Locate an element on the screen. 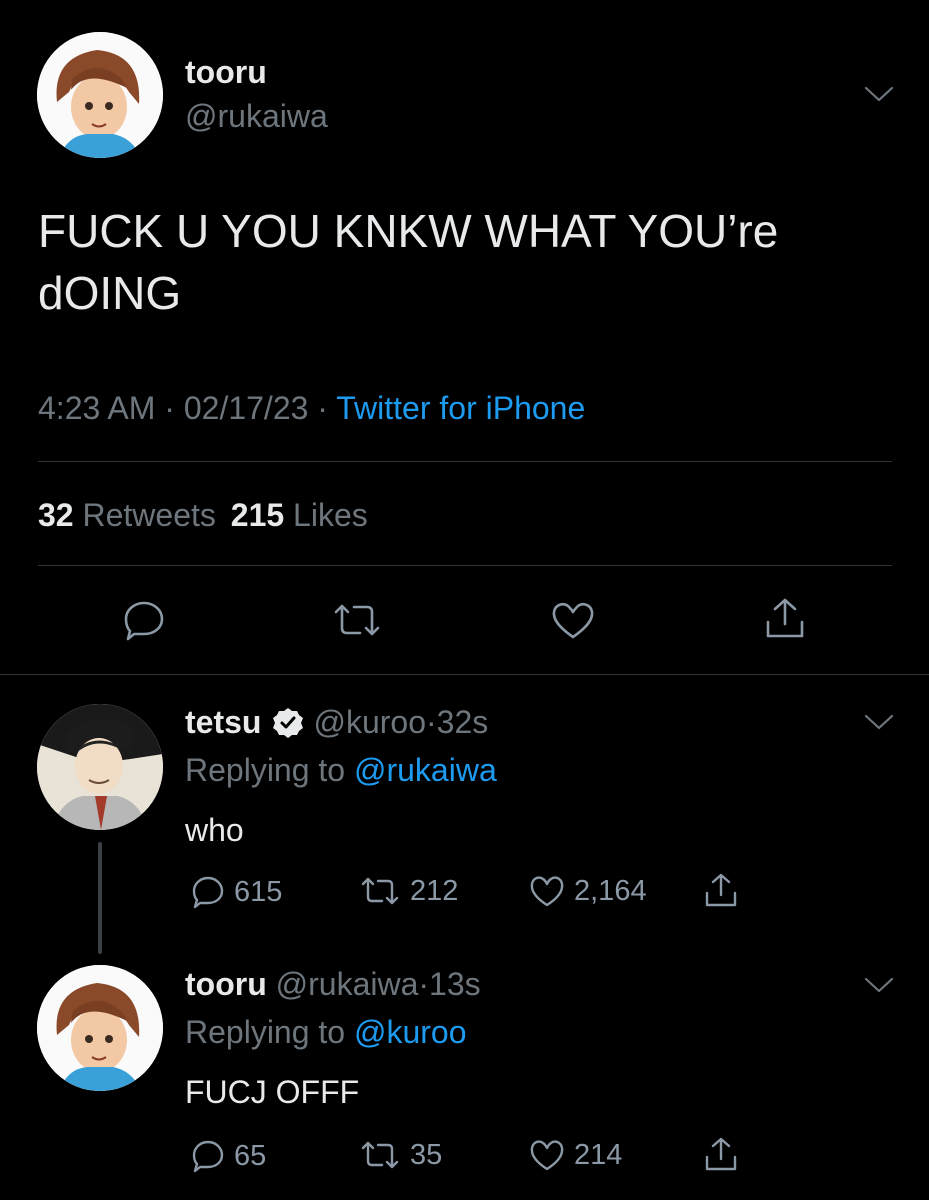 Image resolution: width=929 pixels, height=1200 pixels. reply-header: tooru @rukaiwa·13s is located at coordinates (333, 984).